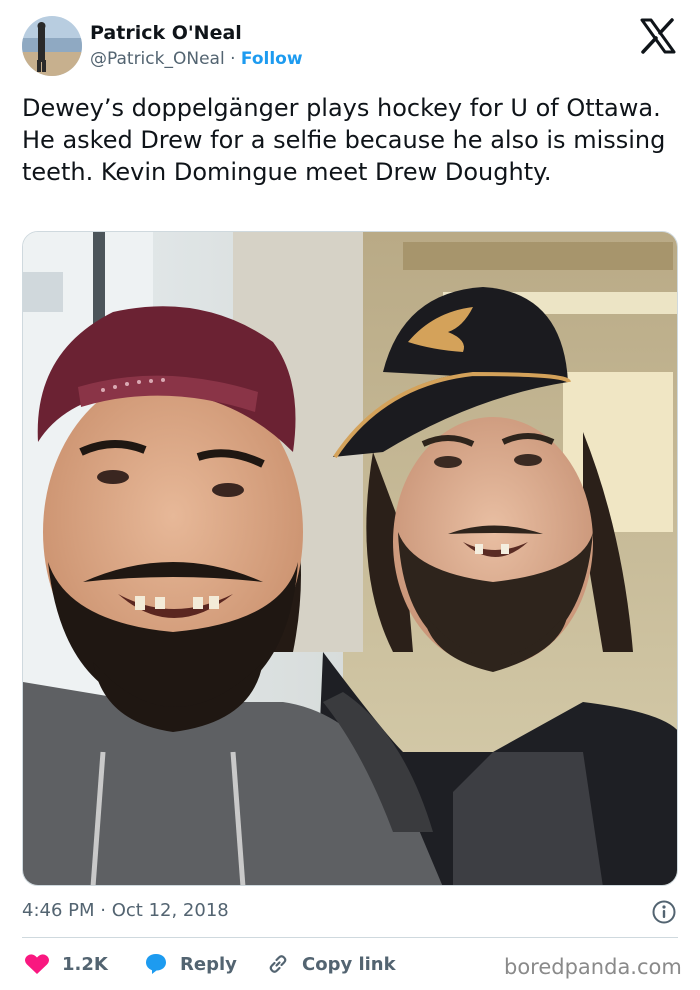 This screenshot has height=990, width=700. I want to click on avatar-photo, so click(52, 46).